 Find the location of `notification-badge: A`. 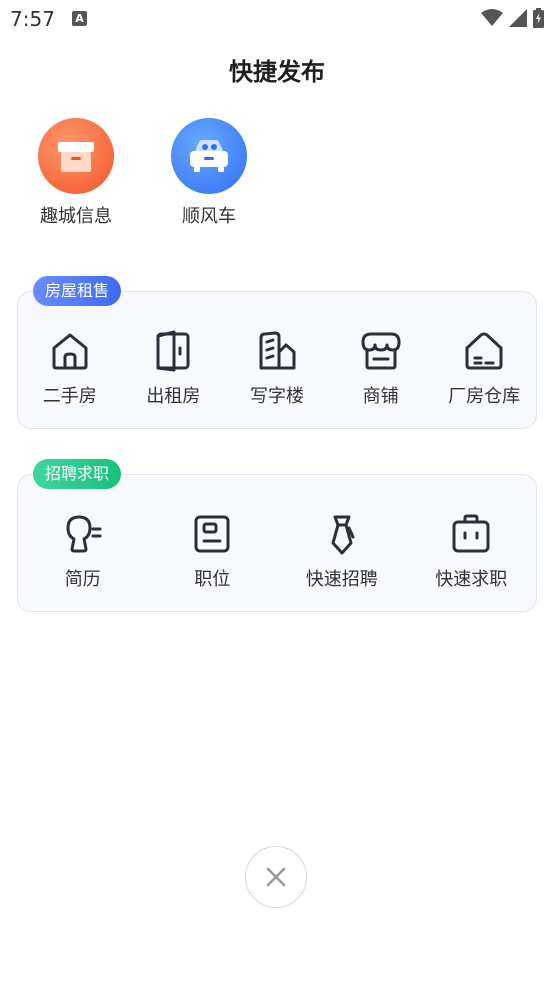

notification-badge: A is located at coordinates (79, 18).